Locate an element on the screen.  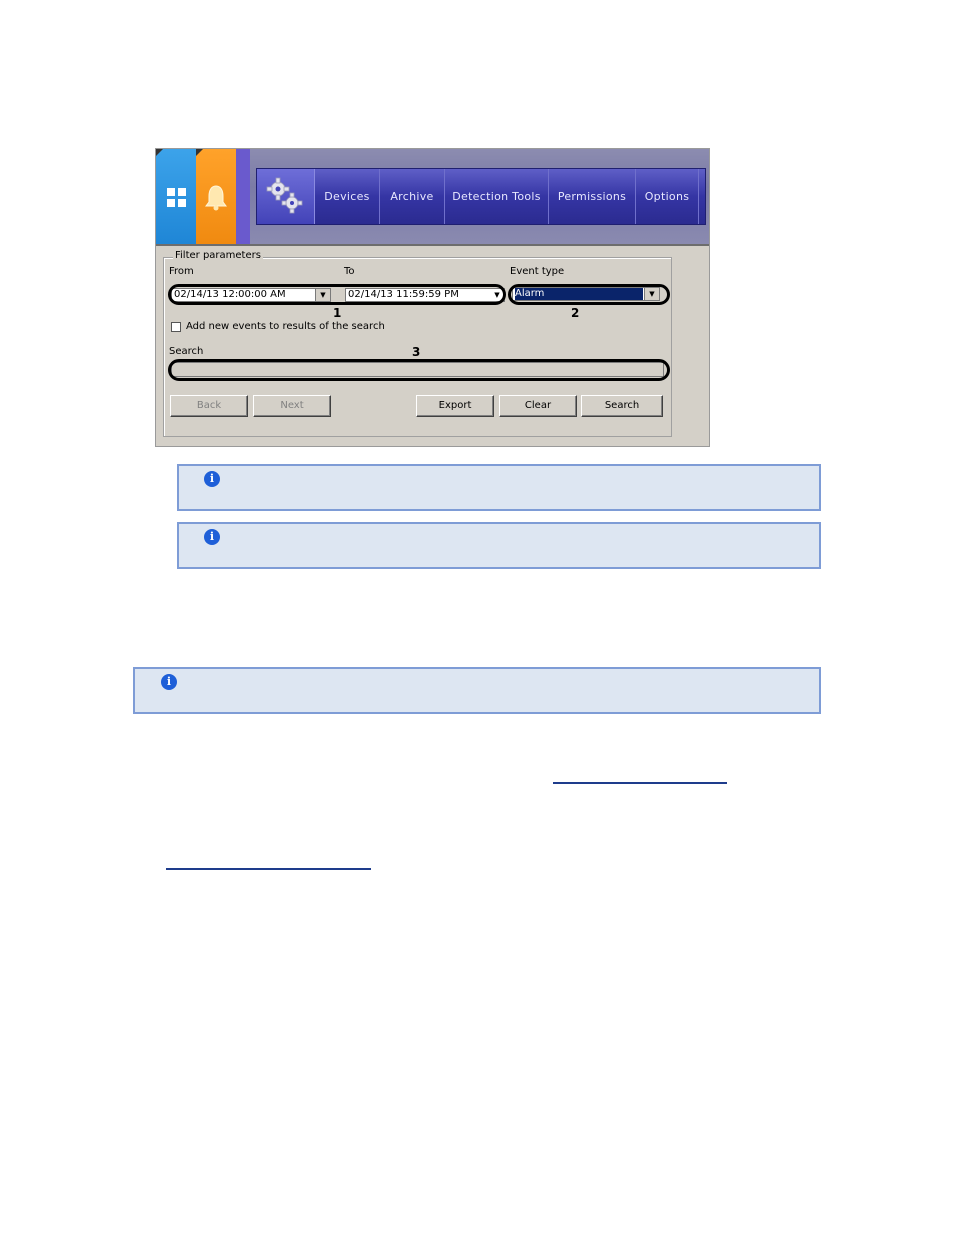
tab-main is located at coordinates (176, 196).